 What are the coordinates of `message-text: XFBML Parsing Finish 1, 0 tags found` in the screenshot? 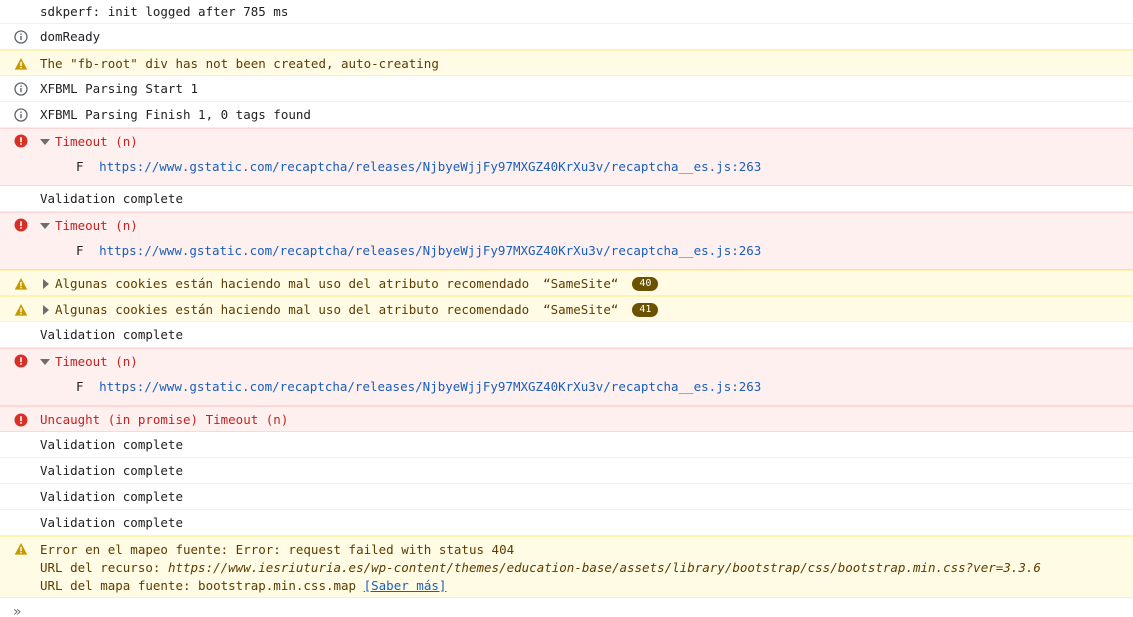 It's located at (175, 114).